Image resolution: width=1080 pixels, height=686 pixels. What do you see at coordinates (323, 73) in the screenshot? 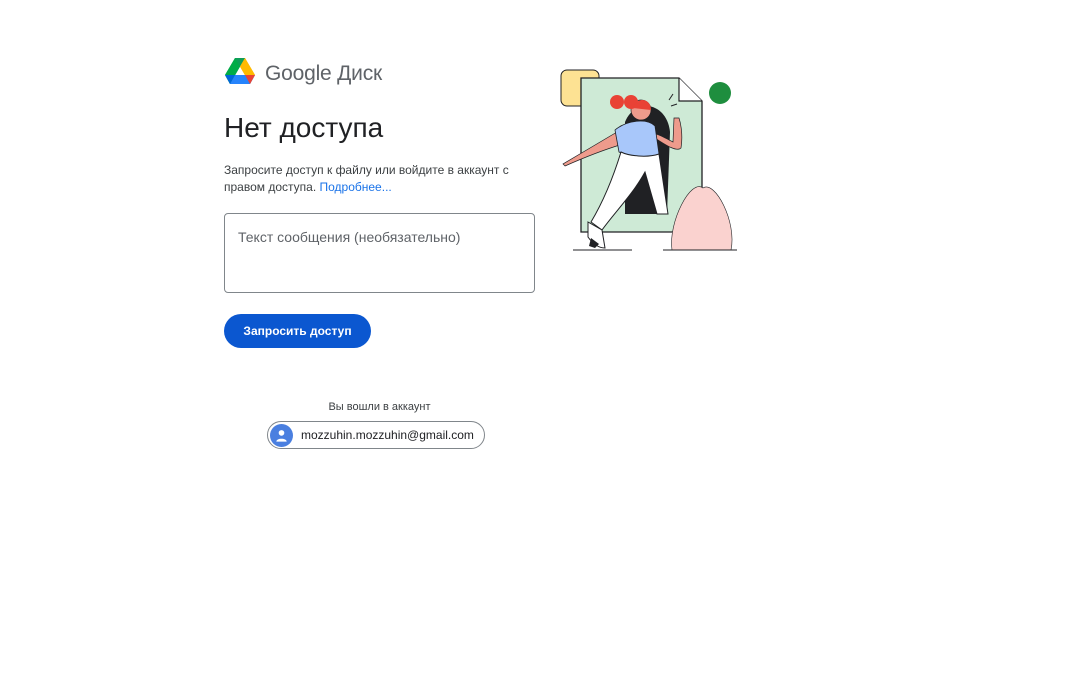
I see `app-name: Google Диск` at bounding box center [323, 73].